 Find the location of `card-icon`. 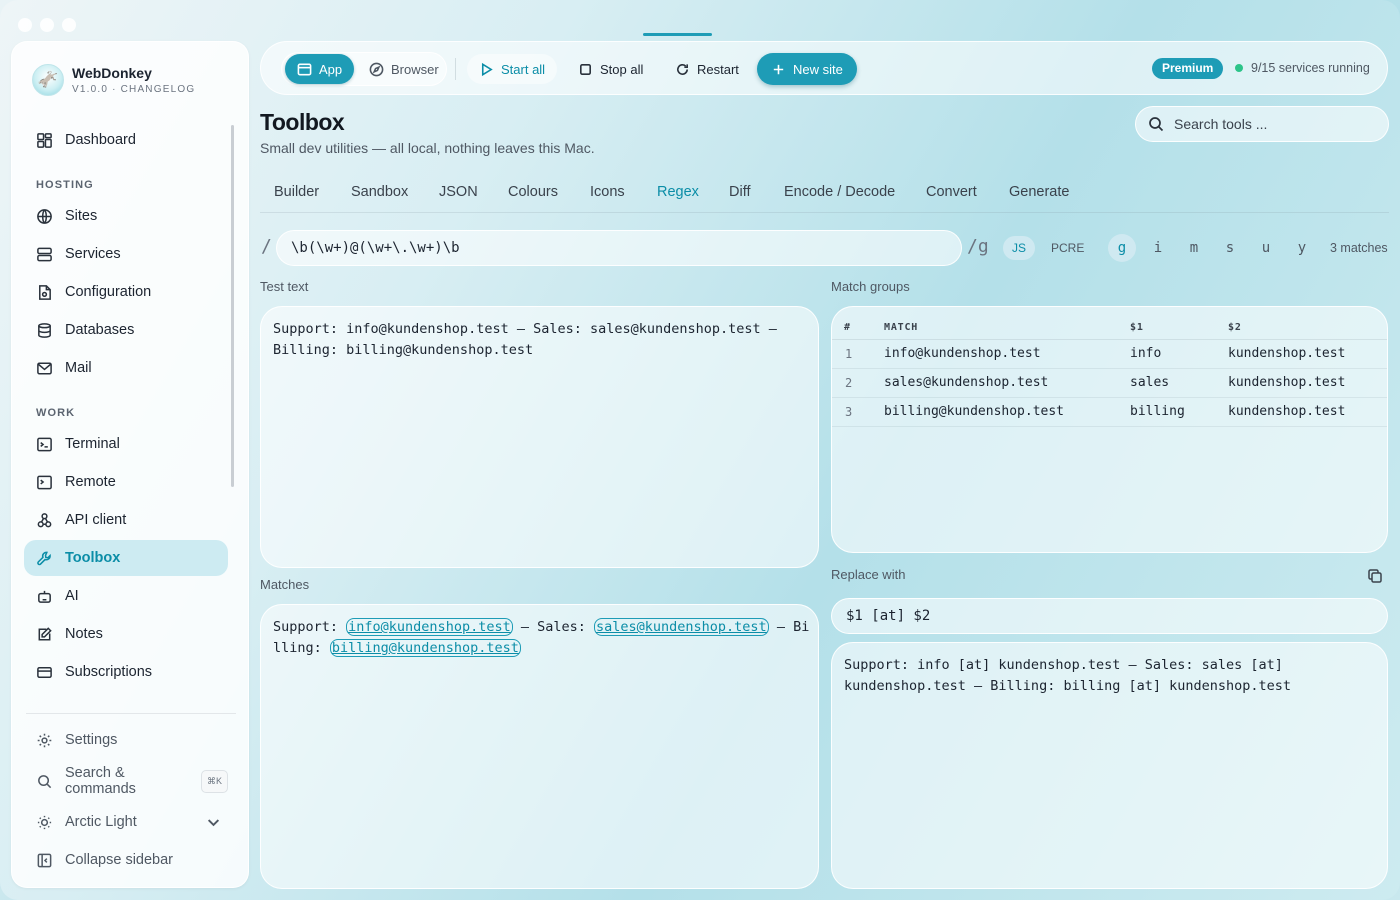

card-icon is located at coordinates (44, 672).